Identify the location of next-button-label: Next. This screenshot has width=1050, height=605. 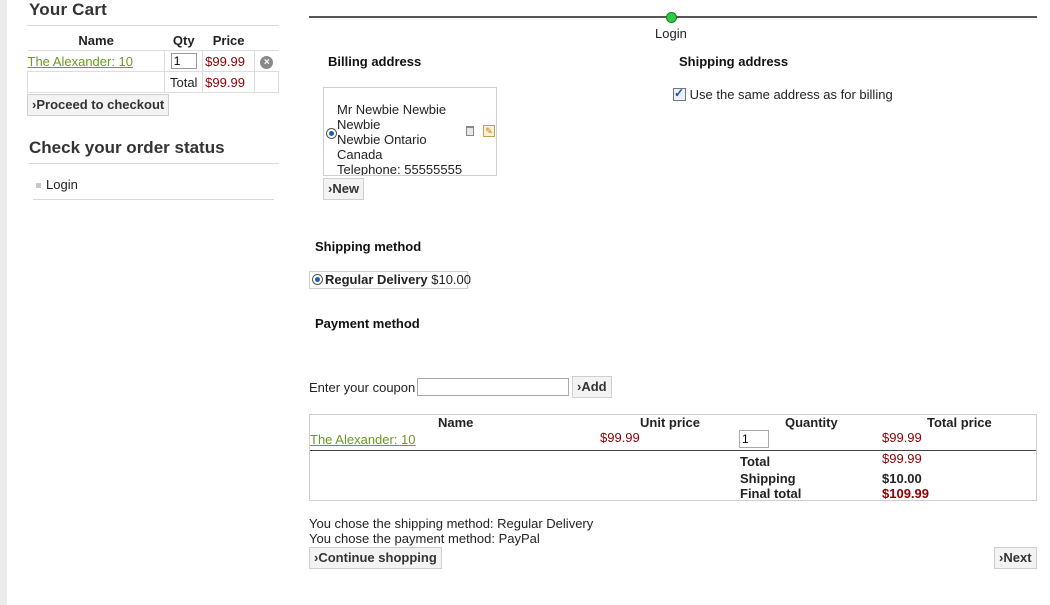
(1017, 557).